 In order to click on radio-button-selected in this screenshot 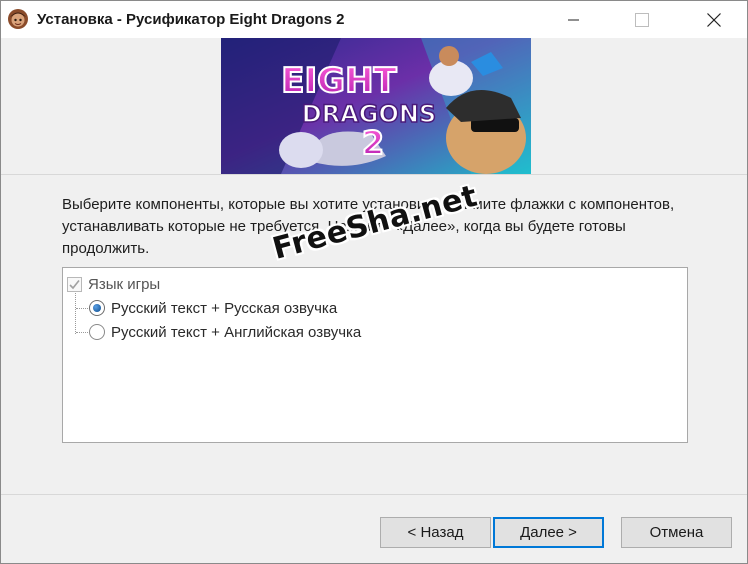, I will do `click(97, 308)`.